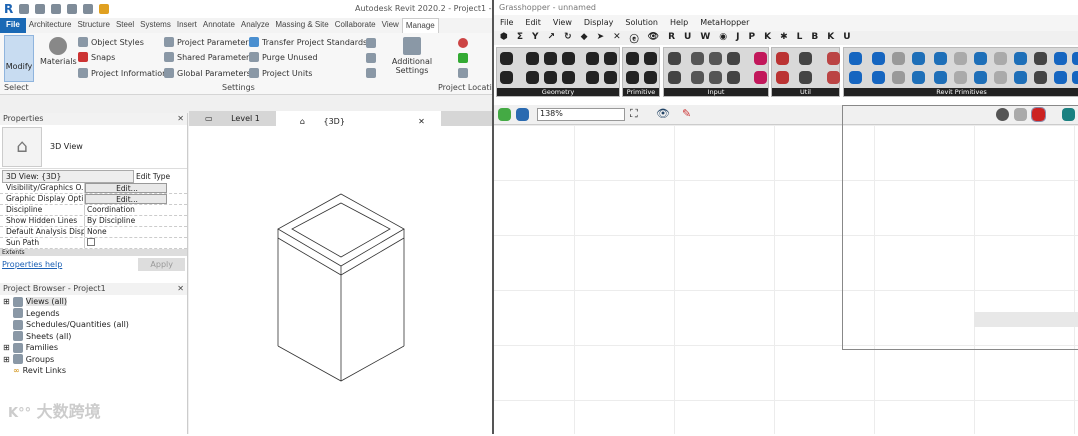 This screenshot has height=436, width=1078. Describe the element at coordinates (208, 42) in the screenshot. I see `project-parameters-button: Project Parameters` at that location.